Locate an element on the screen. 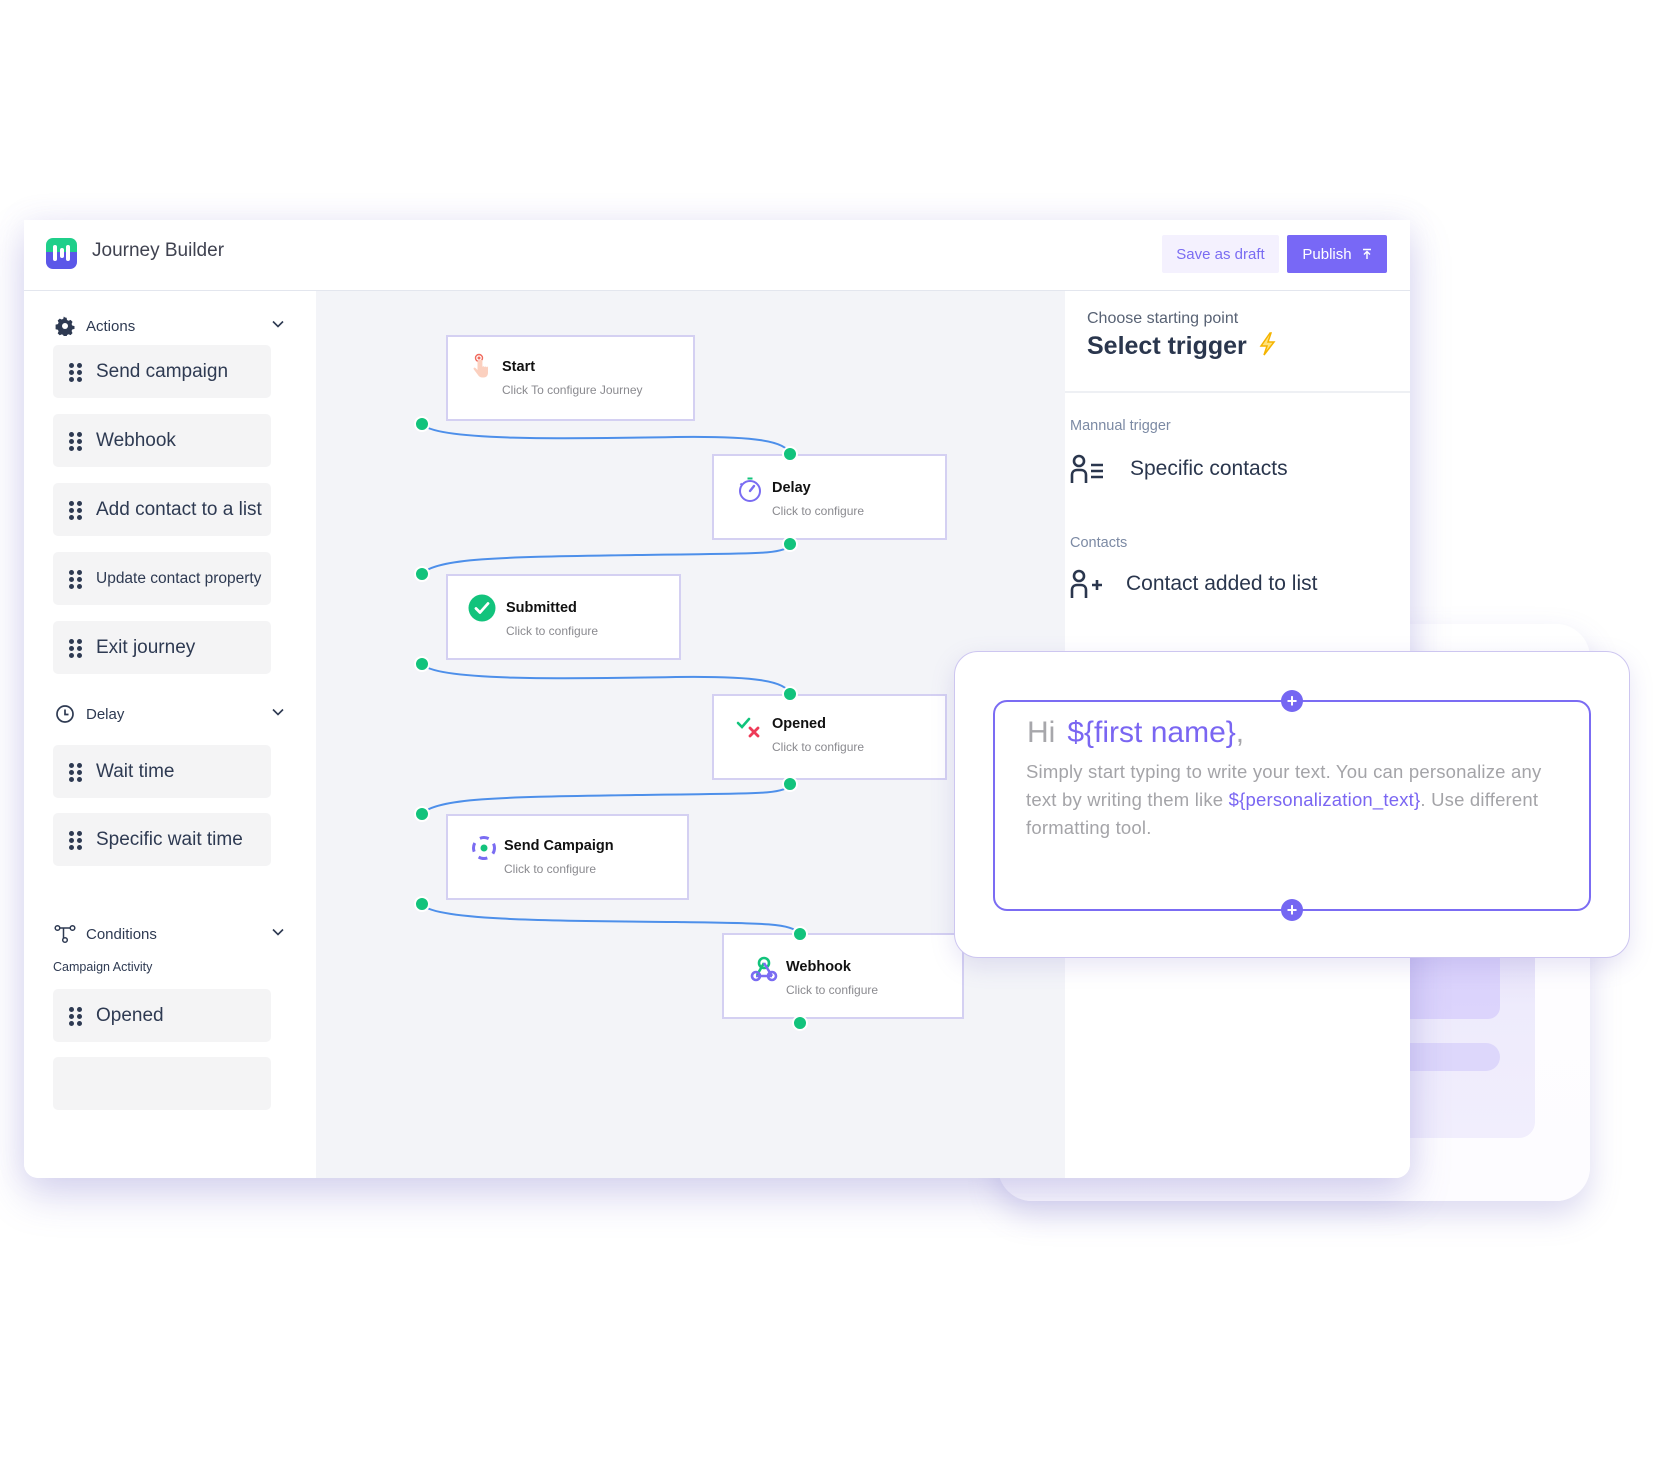 Image resolution: width=1654 pixels, height=1458 pixels. palette-item-wait-time: Wait time is located at coordinates (162, 771).